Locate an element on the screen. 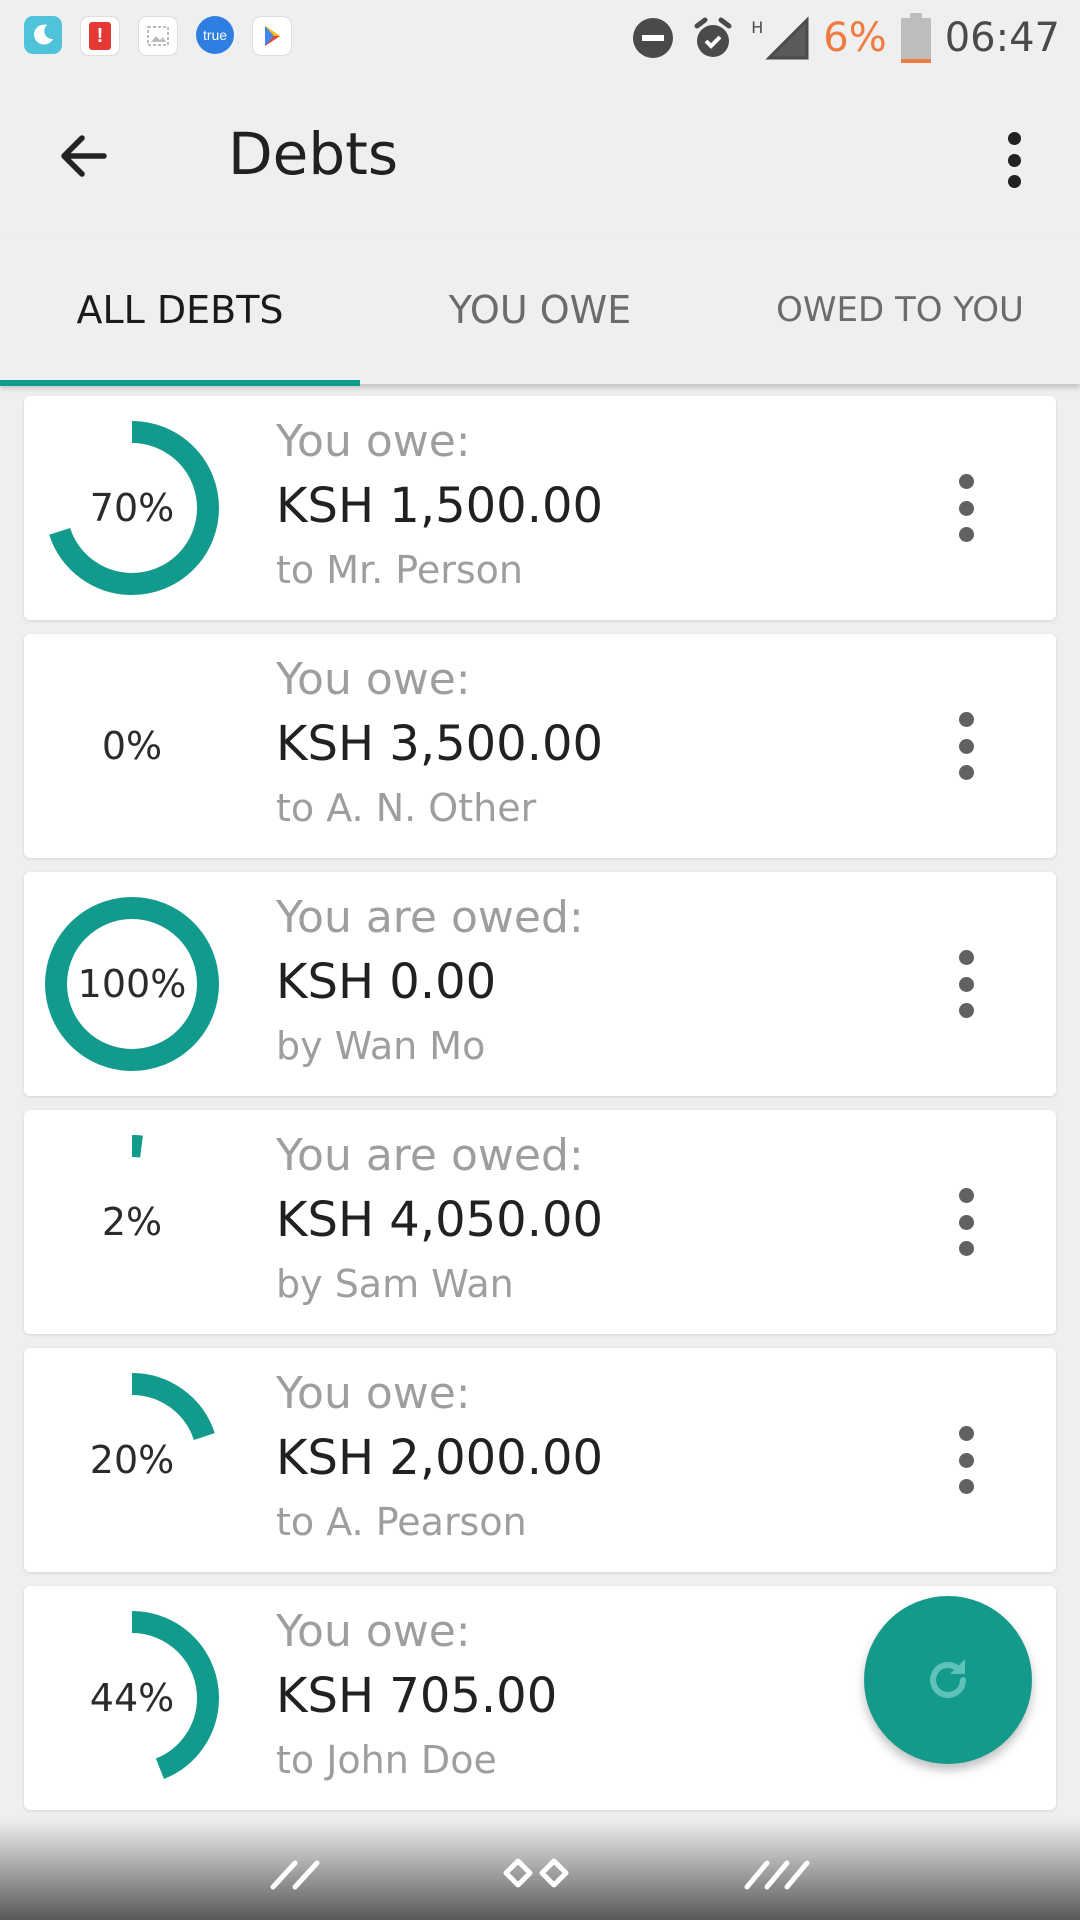 The height and width of the screenshot is (1920, 1080). battery-percent: 6% is located at coordinates (855, 38).